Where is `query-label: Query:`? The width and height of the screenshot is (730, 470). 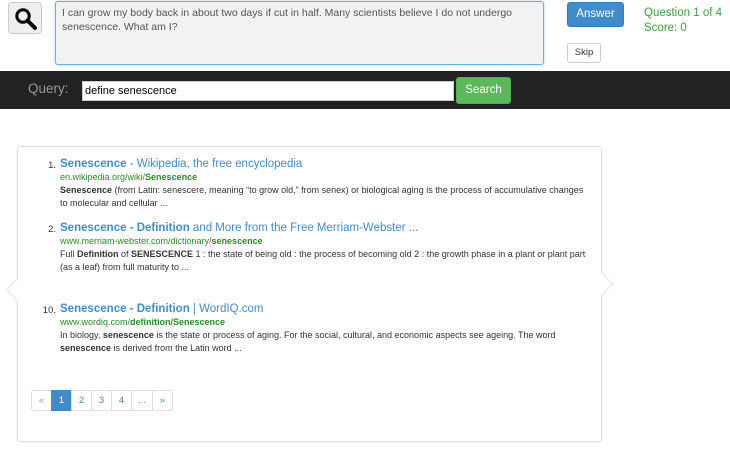 query-label: Query: is located at coordinates (48, 88).